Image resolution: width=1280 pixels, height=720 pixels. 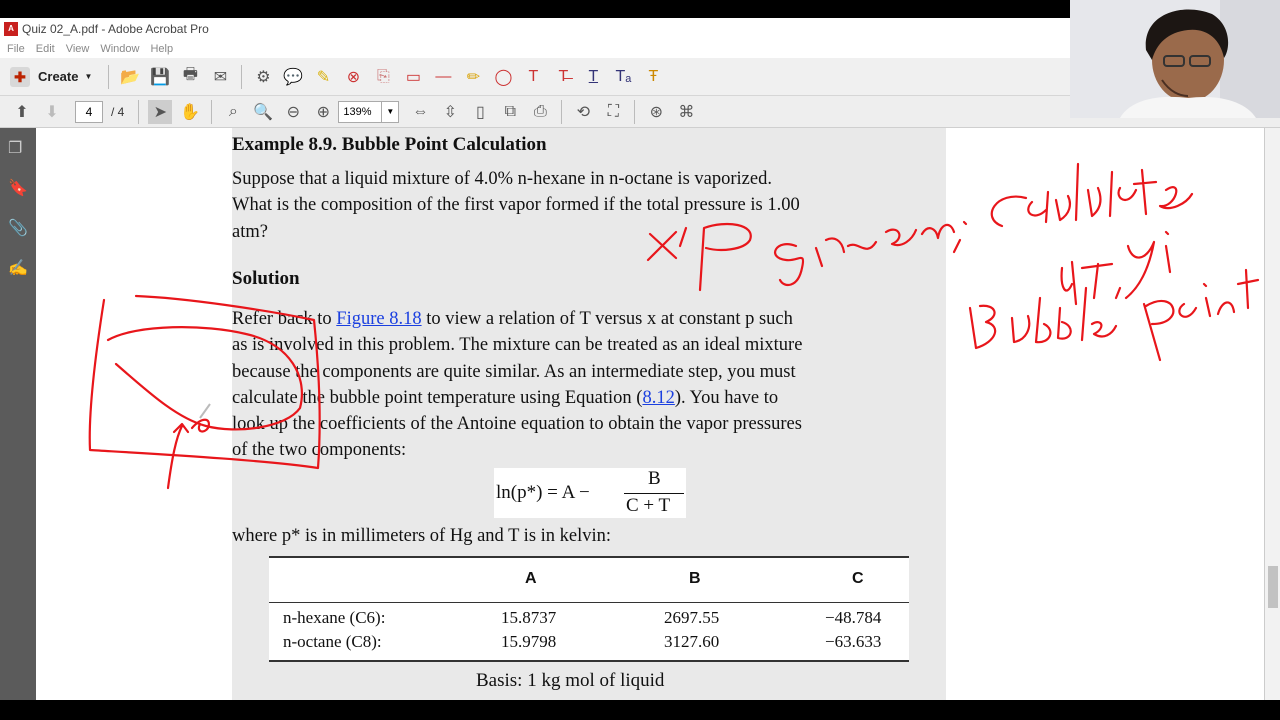 I want to click on bookmarks-icon: 🔖, so click(x=18, y=188).